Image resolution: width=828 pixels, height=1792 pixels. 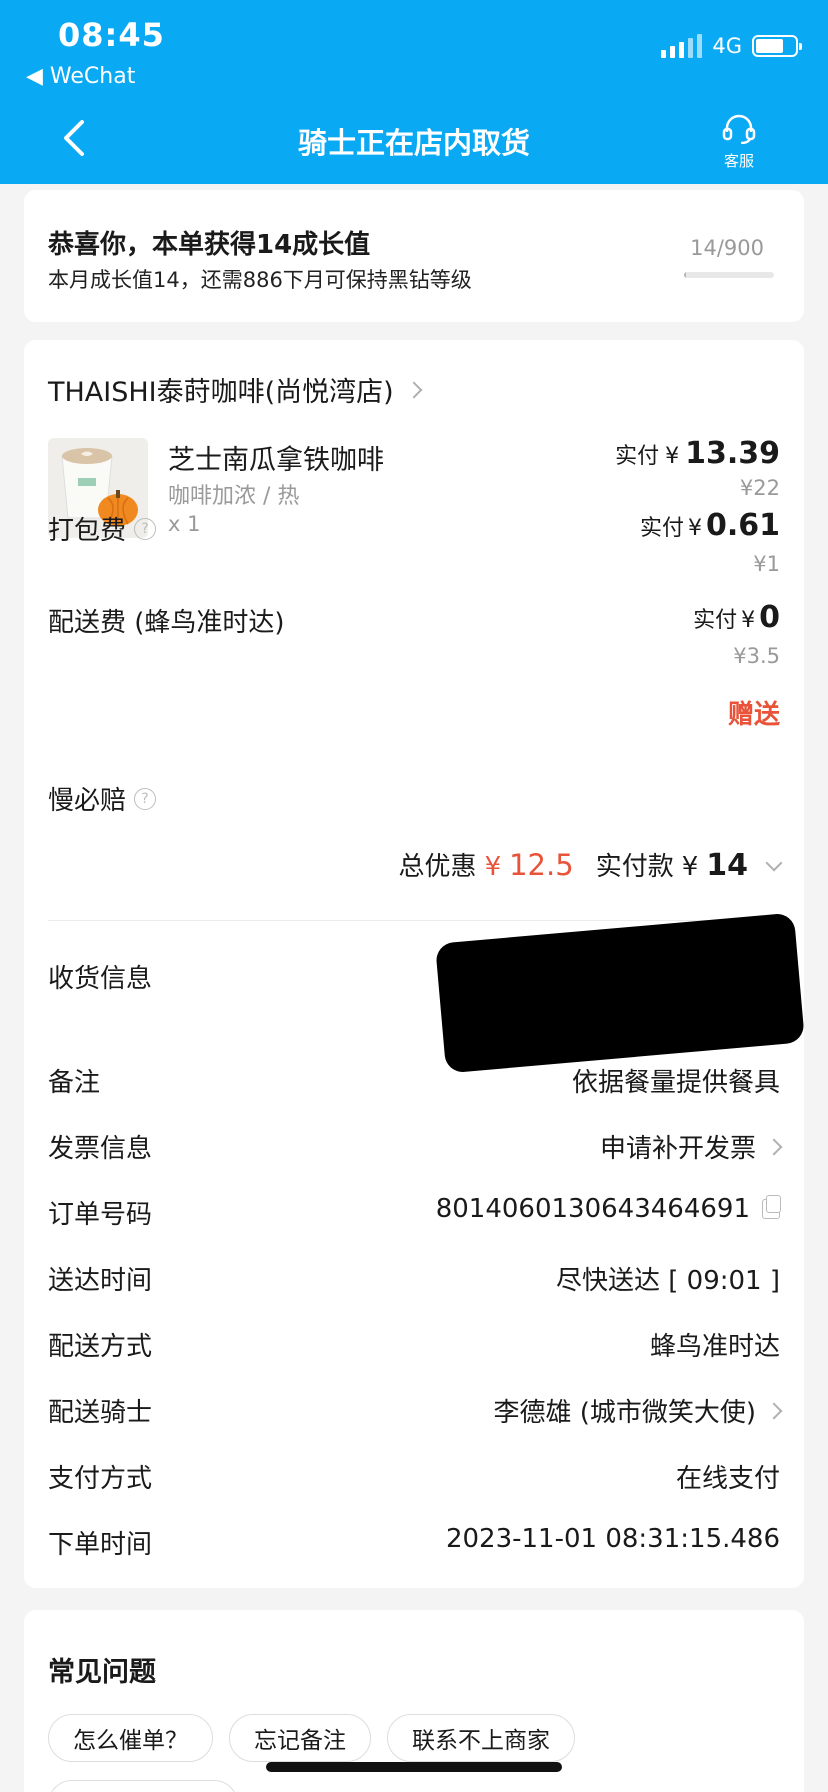 What do you see at coordinates (727, 865) in the screenshot?
I see `total-amount: 14` at bounding box center [727, 865].